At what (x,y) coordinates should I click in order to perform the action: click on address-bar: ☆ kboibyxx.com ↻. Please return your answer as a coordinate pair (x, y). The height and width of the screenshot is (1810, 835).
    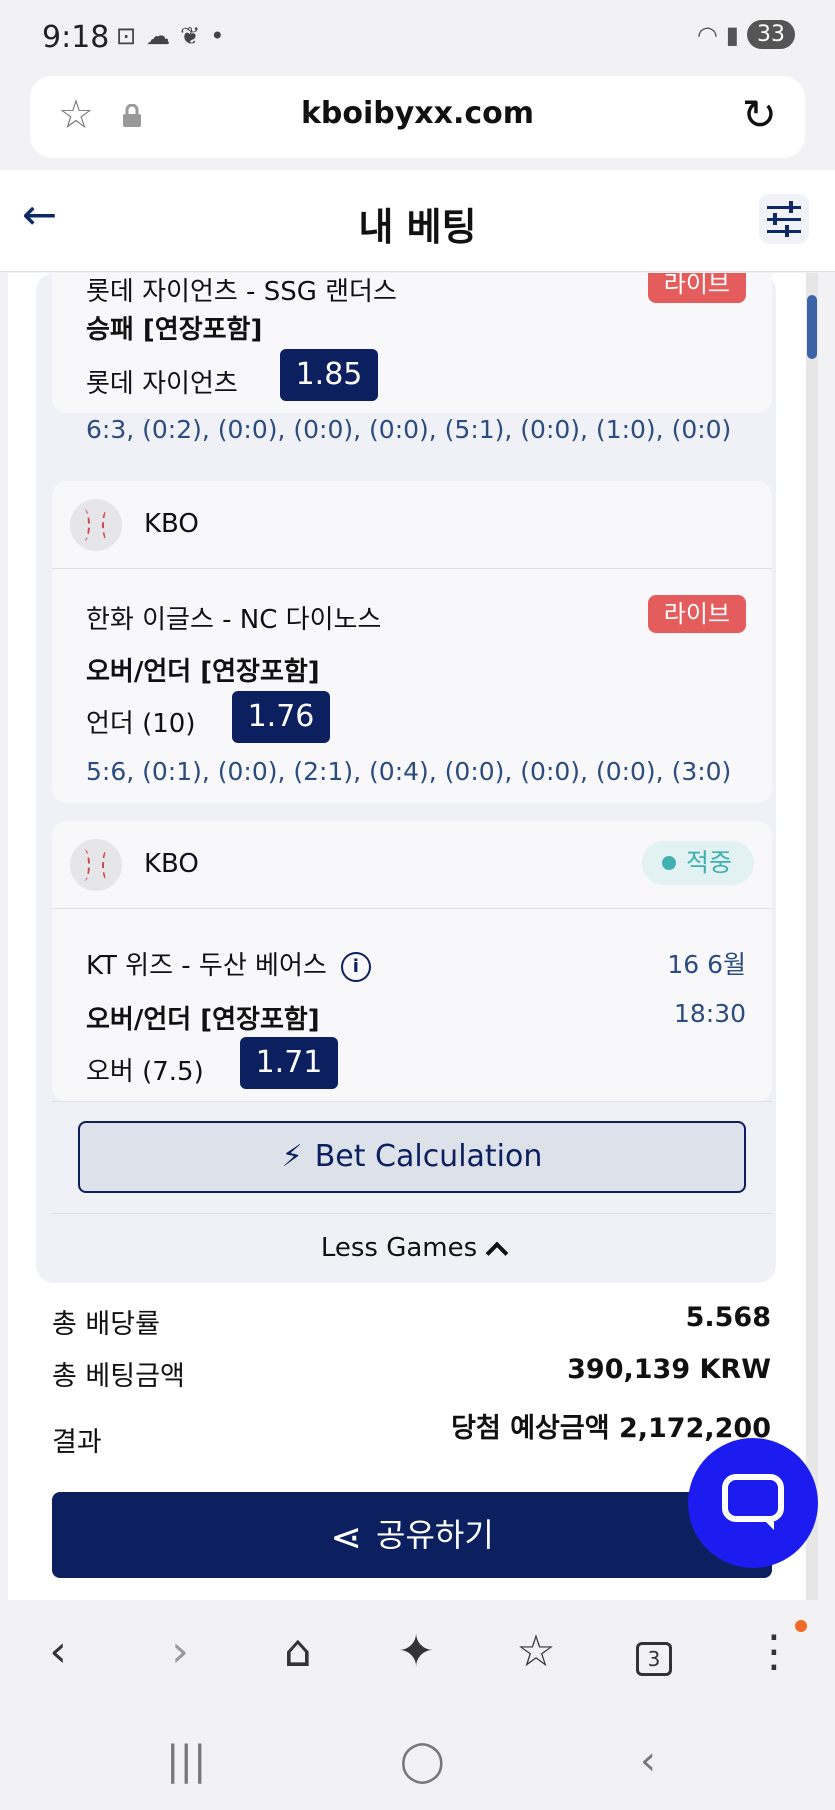
    Looking at the image, I should click on (417, 117).